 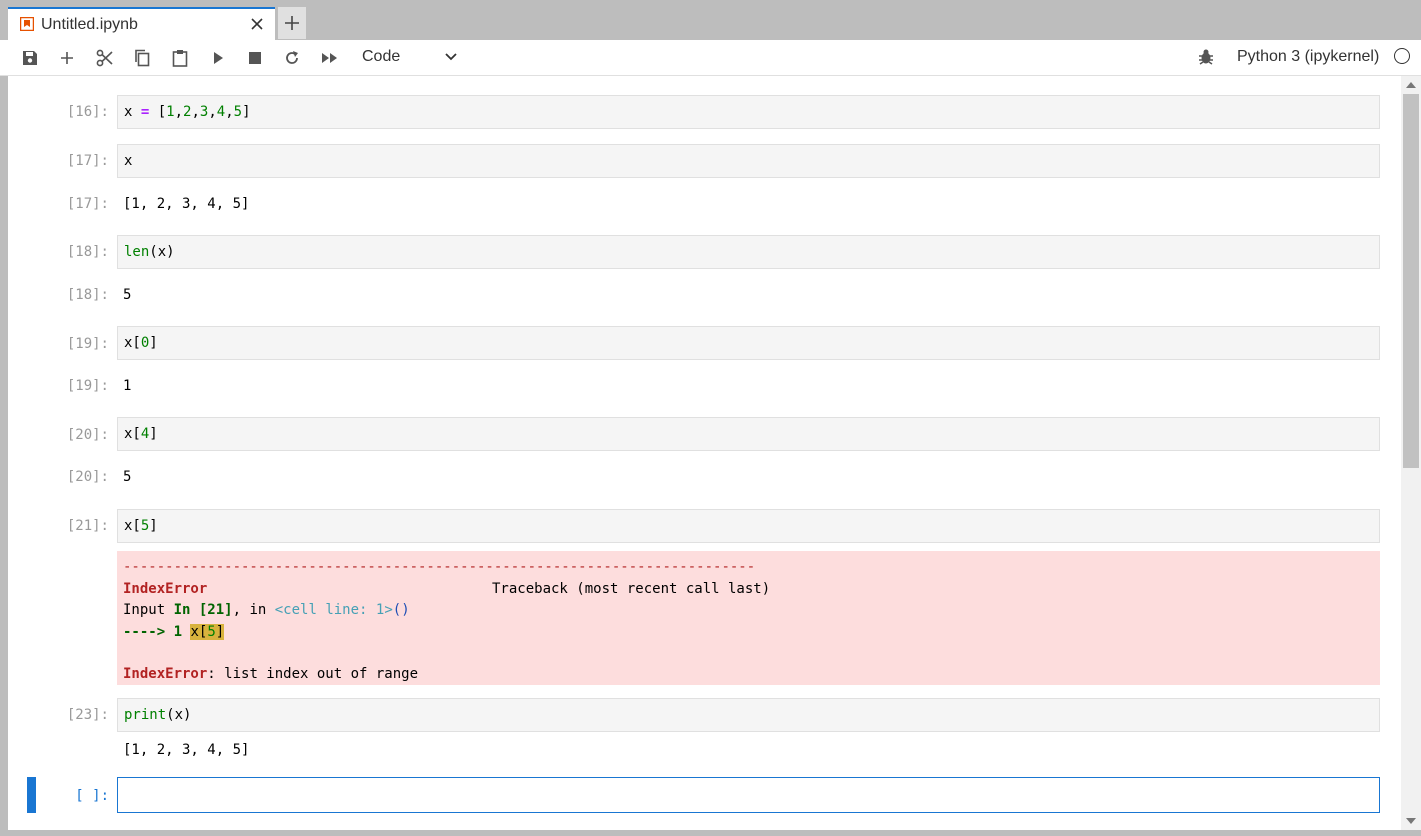 What do you see at coordinates (451, 57) in the screenshot?
I see `chevron-down-icon` at bounding box center [451, 57].